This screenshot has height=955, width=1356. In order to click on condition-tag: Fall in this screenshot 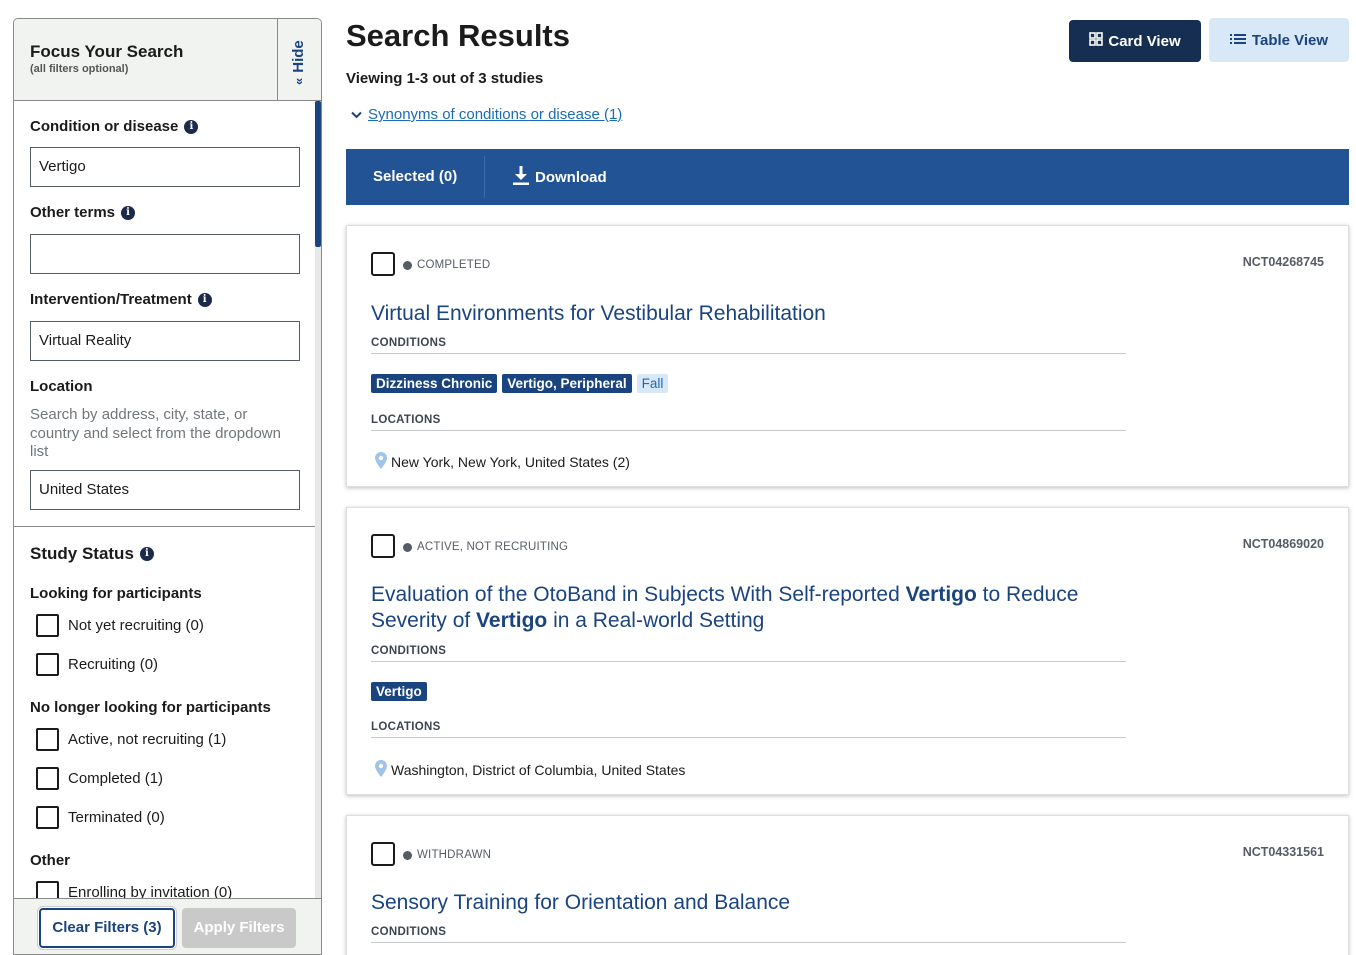, I will do `click(652, 383)`.